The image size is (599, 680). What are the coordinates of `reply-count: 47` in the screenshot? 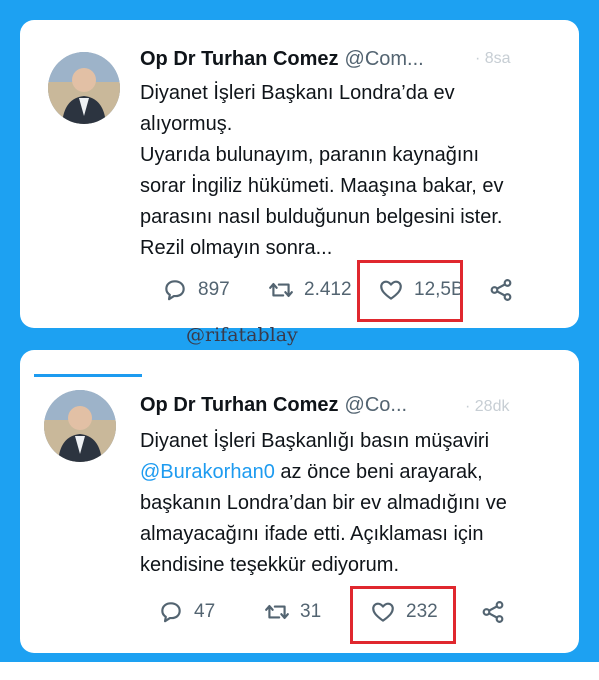 It's located at (205, 611).